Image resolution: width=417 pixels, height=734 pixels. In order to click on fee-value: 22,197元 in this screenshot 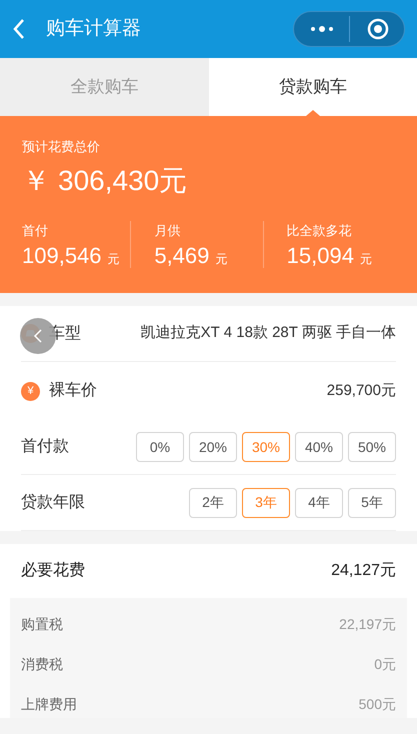, I will do `click(367, 624)`.